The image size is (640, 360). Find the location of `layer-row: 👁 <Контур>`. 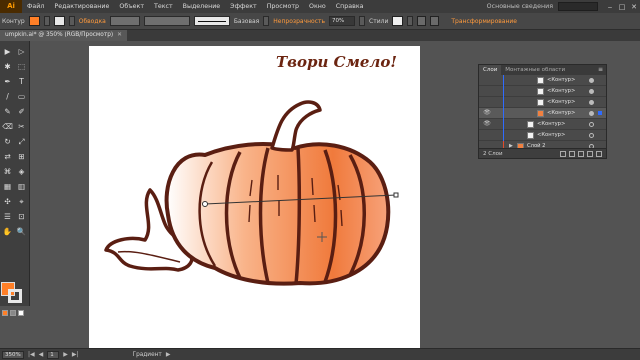

layer-row: 👁 <Контур> is located at coordinates (542, 124).